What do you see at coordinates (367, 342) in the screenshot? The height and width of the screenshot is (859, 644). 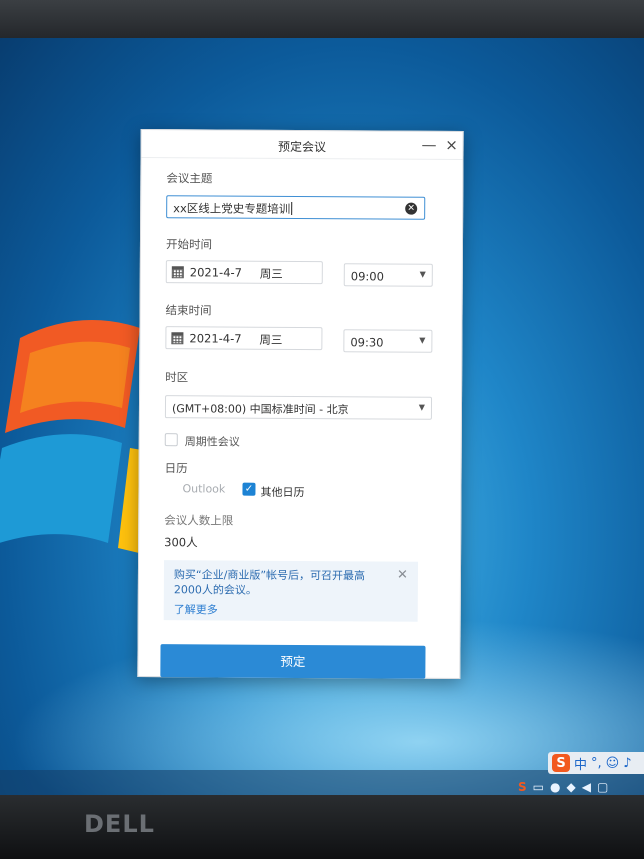 I see `end-time-value: 09:30` at bounding box center [367, 342].